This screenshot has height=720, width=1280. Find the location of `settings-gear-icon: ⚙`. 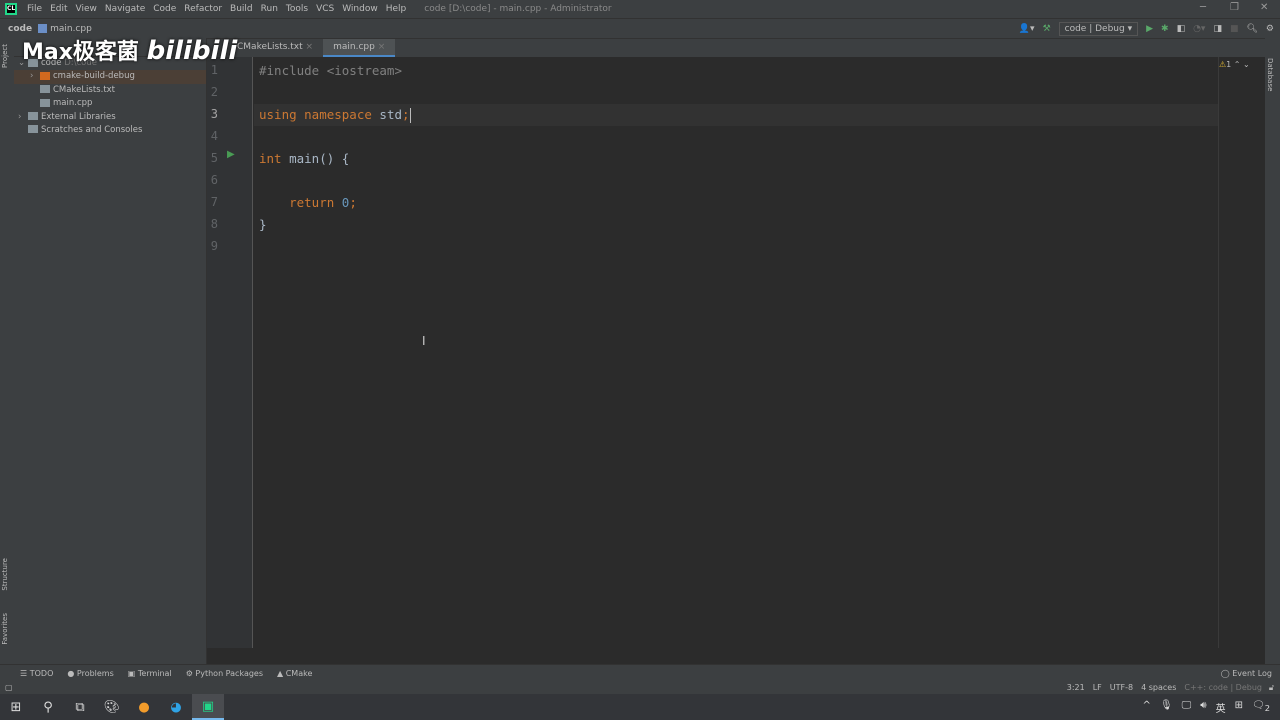

settings-gear-icon: ⚙ is located at coordinates (1270, 29).